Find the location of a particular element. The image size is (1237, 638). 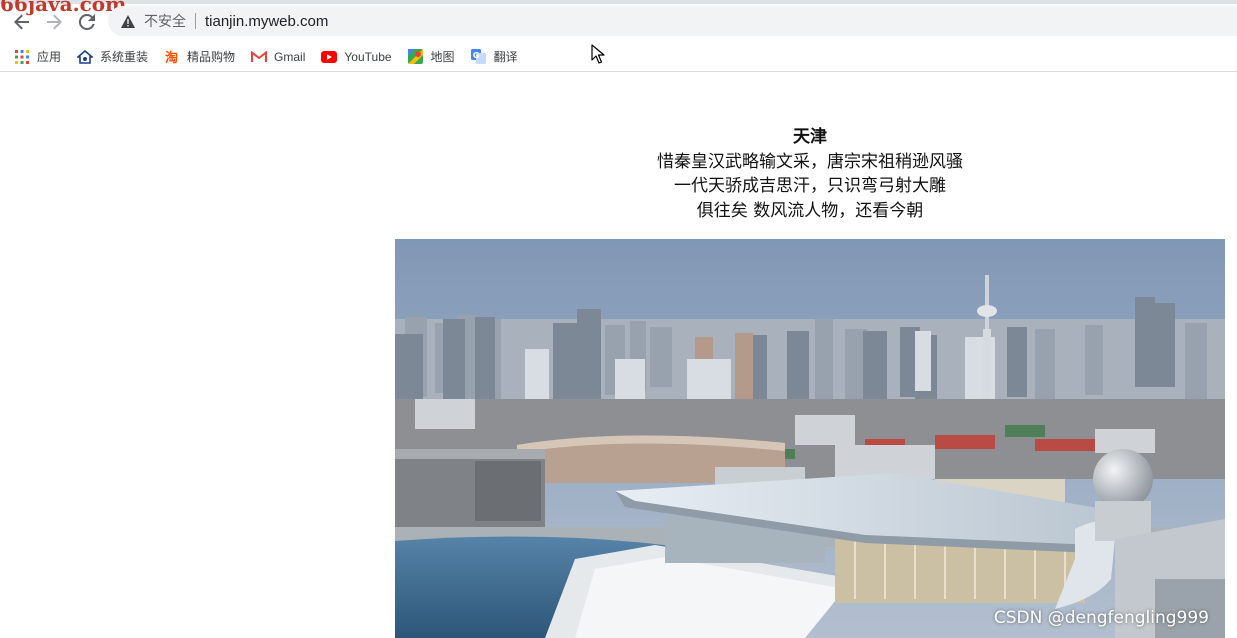

bookmark-system-reinstall: 系统重装 is located at coordinates (112, 57).